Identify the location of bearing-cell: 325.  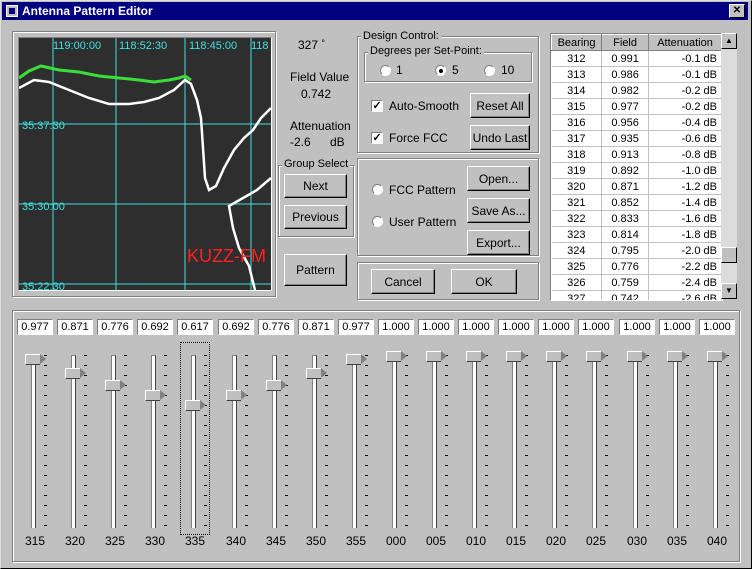
(577, 266).